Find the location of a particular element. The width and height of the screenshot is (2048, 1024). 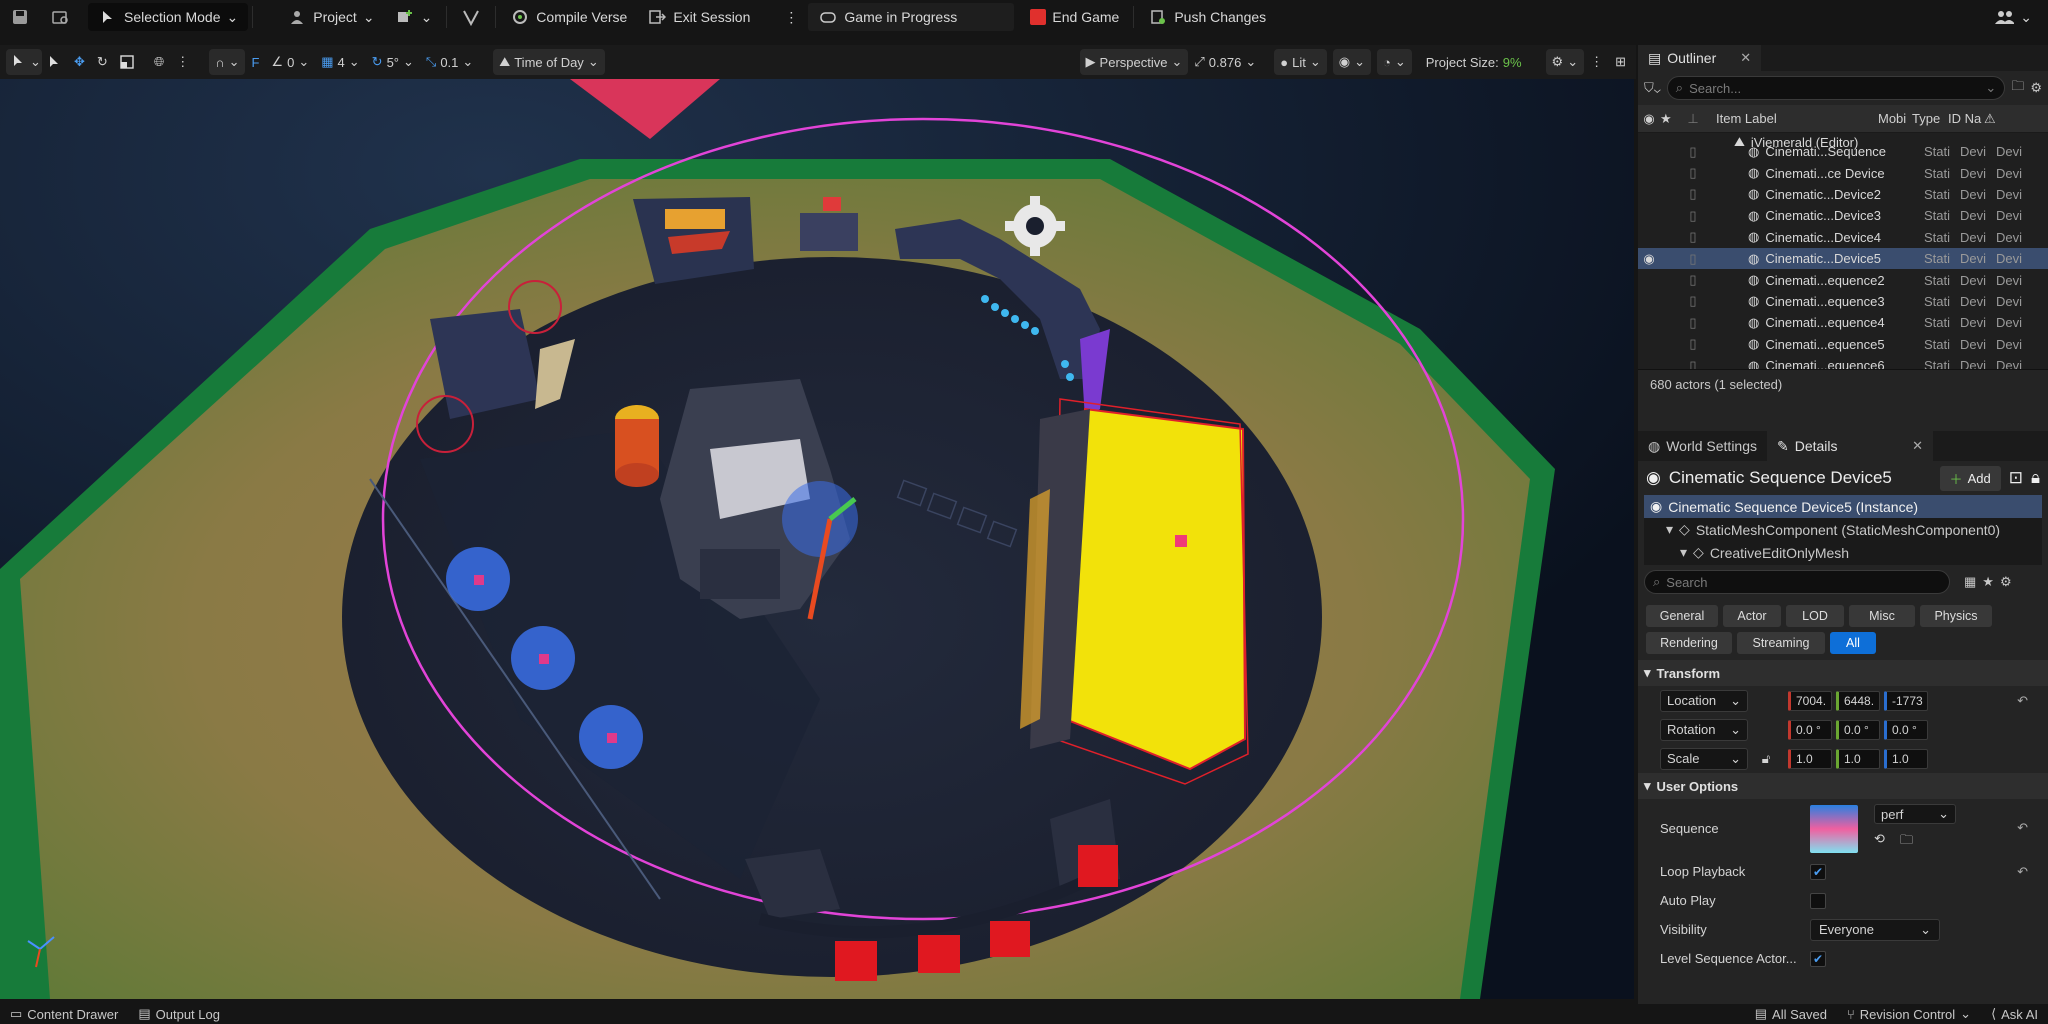

filter-general: General is located at coordinates (1682, 616).